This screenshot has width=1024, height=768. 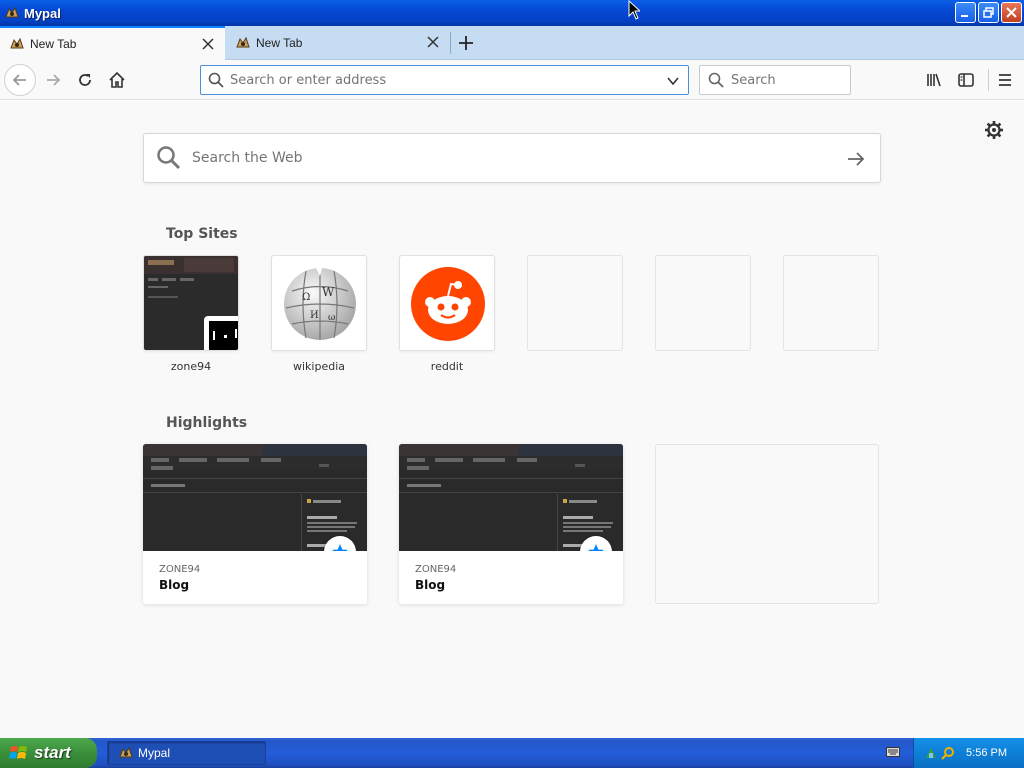 I want to click on top-site-reddit: reddit, so click(x=447, y=314).